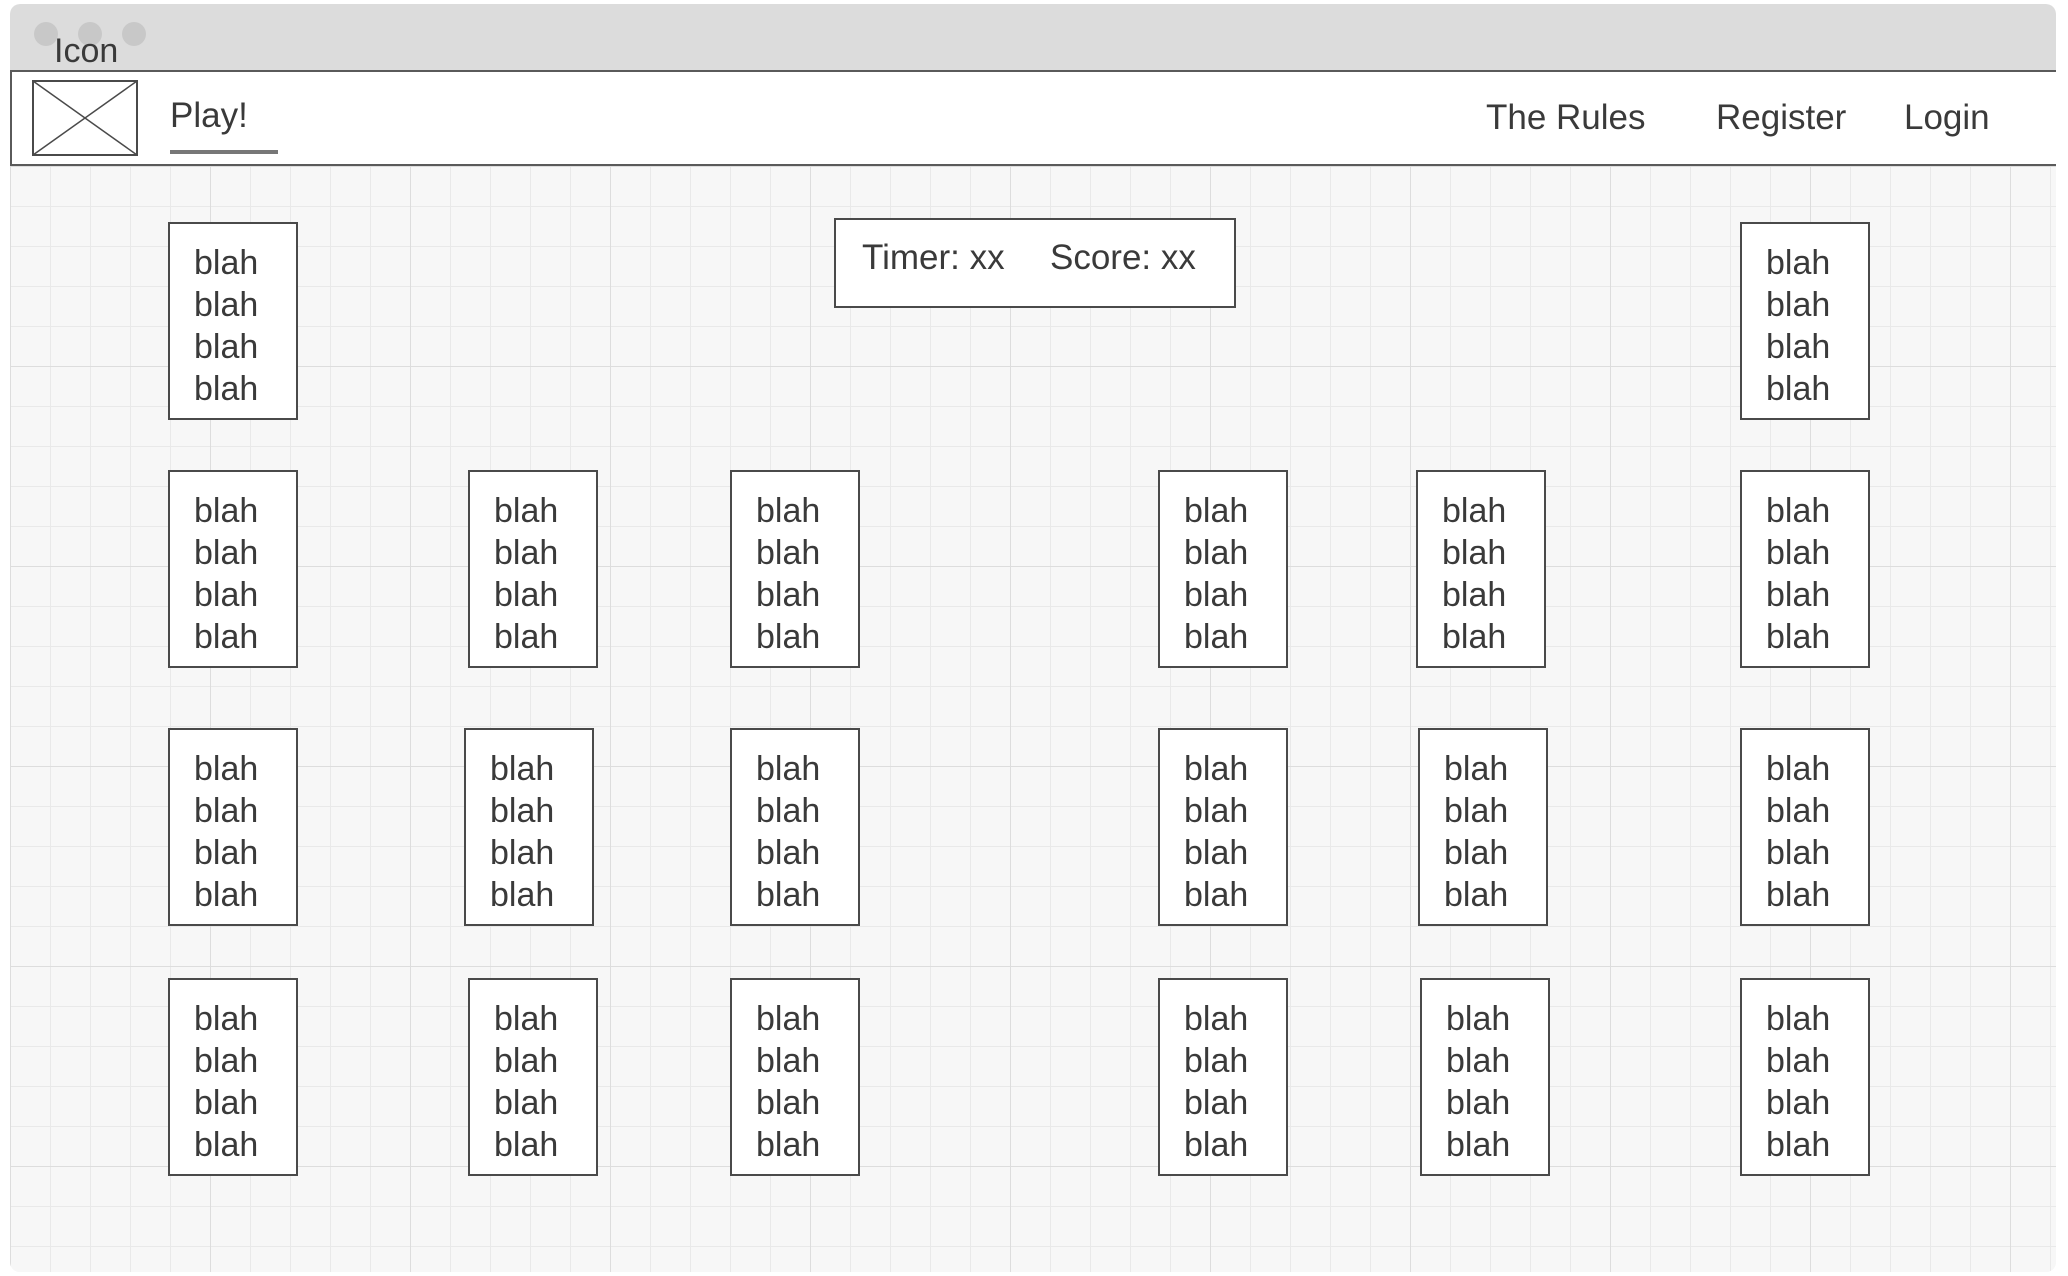 This screenshot has height=1276, width=2068. Describe the element at coordinates (1566, 117) in the screenshot. I see `nav-rules-link: The Rules` at that location.